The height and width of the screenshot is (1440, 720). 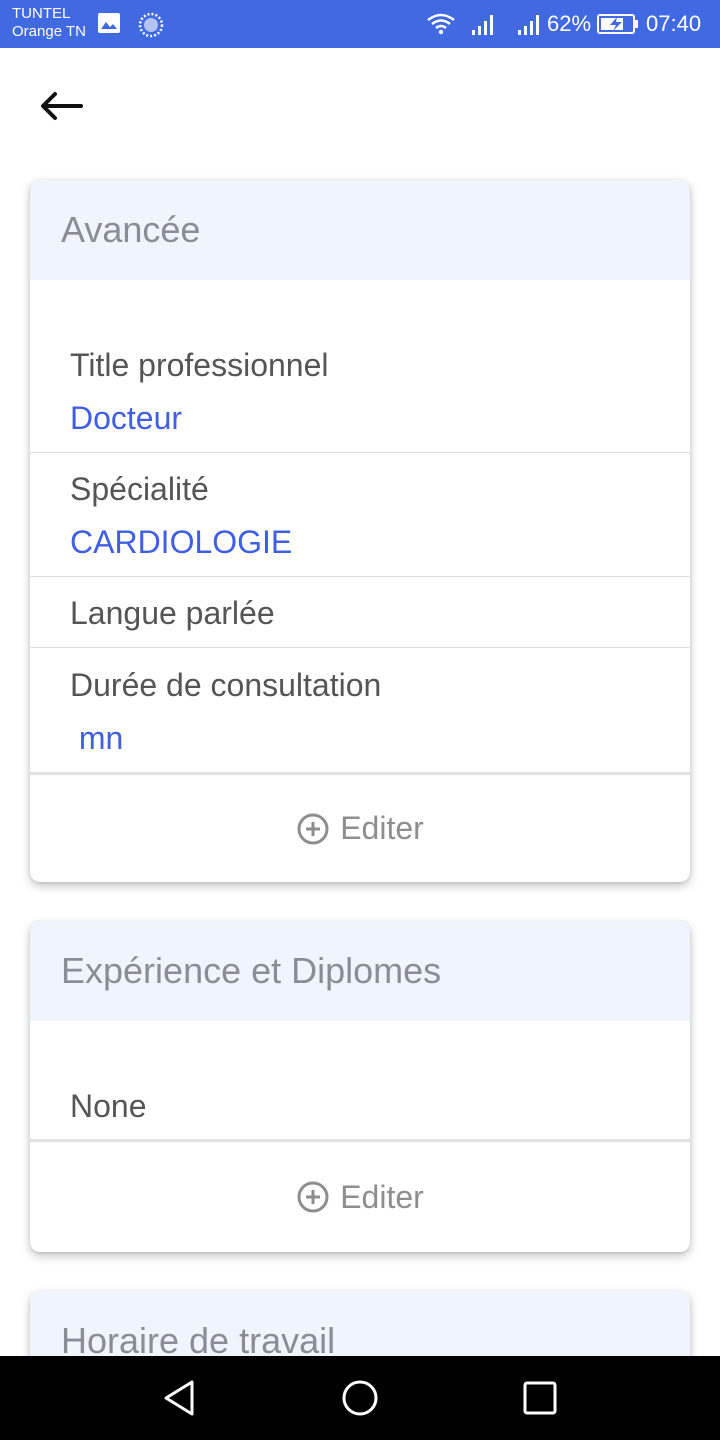 What do you see at coordinates (617, 24) in the screenshot?
I see `battery-charging-icon` at bounding box center [617, 24].